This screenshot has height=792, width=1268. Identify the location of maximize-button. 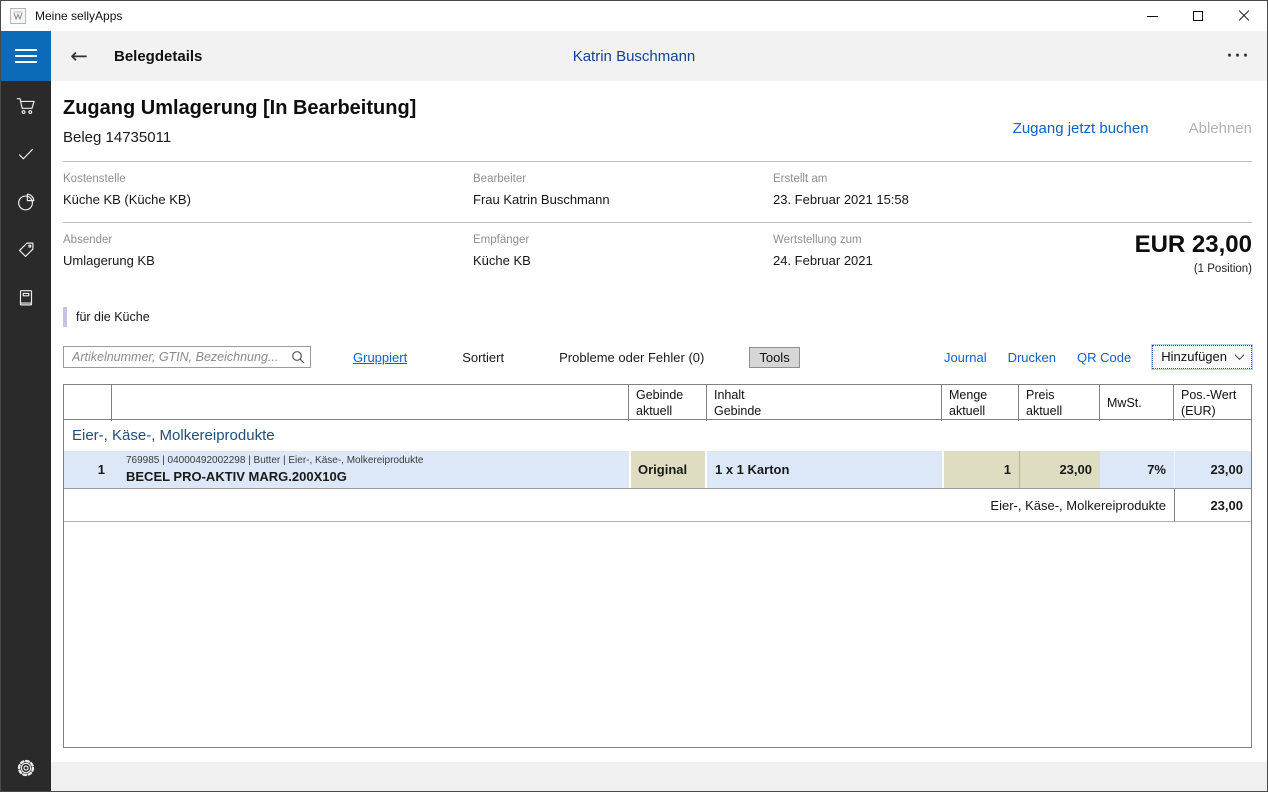
(1198, 16).